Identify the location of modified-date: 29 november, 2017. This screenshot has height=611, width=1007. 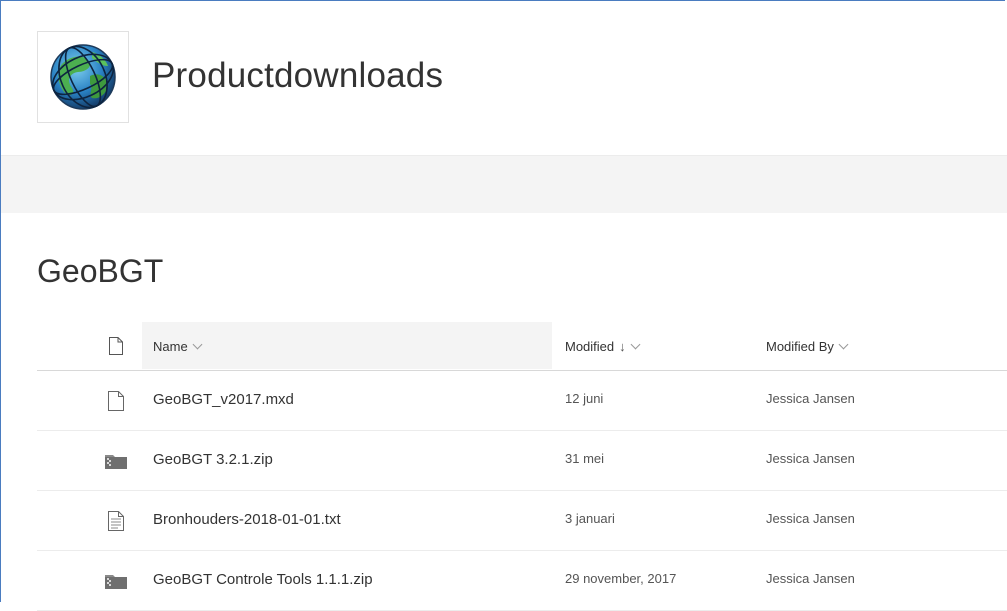
(621, 578).